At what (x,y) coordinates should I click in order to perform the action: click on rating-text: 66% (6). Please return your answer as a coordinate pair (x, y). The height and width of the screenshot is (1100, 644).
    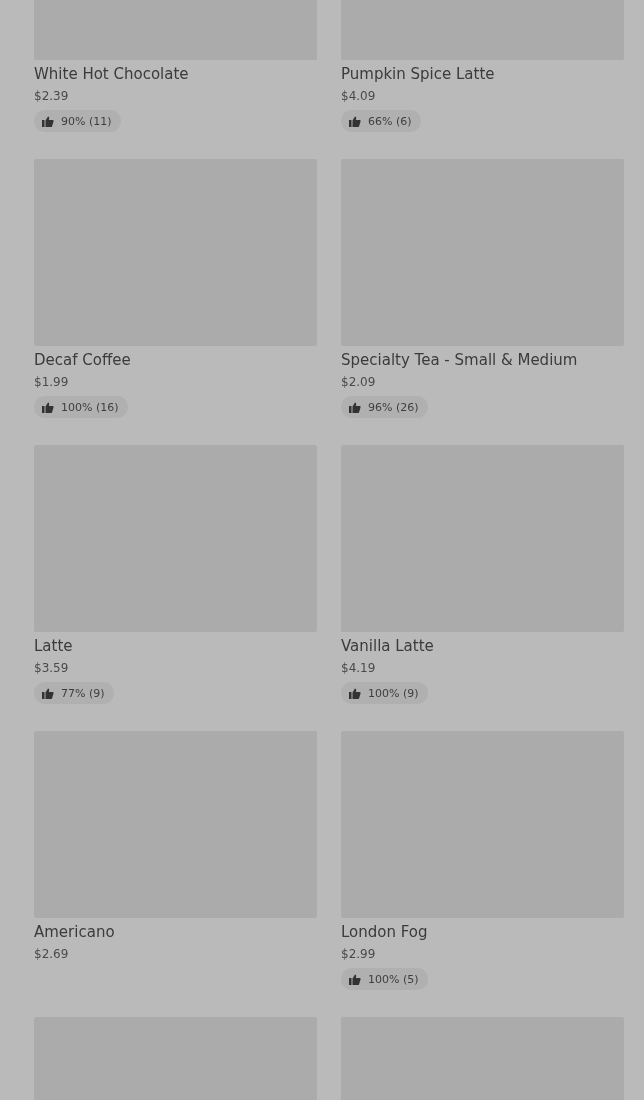
    Looking at the image, I should click on (390, 121).